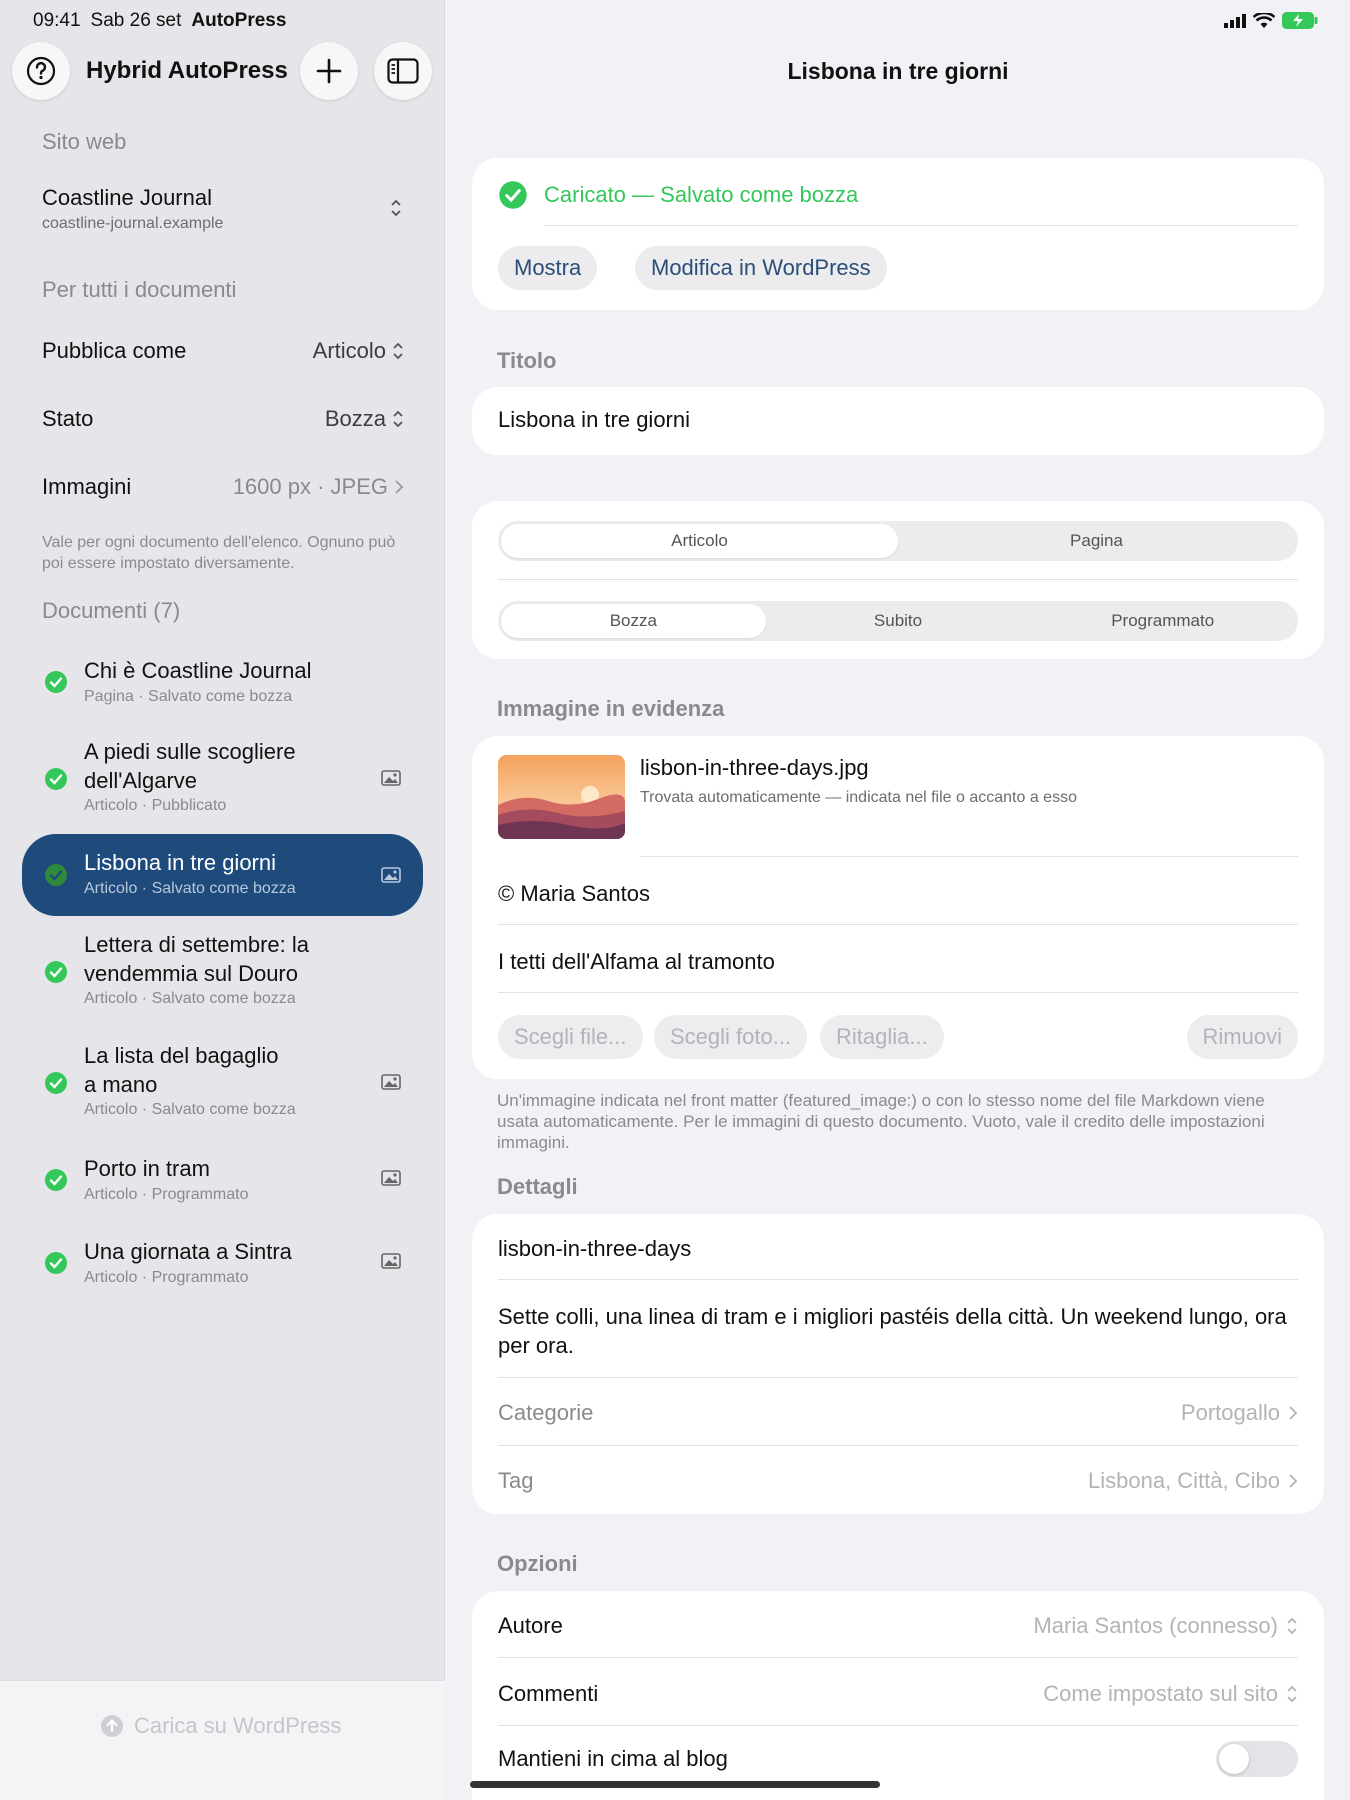  I want to click on author-row: Autore Maria Santos (connesso), so click(898, 1626).